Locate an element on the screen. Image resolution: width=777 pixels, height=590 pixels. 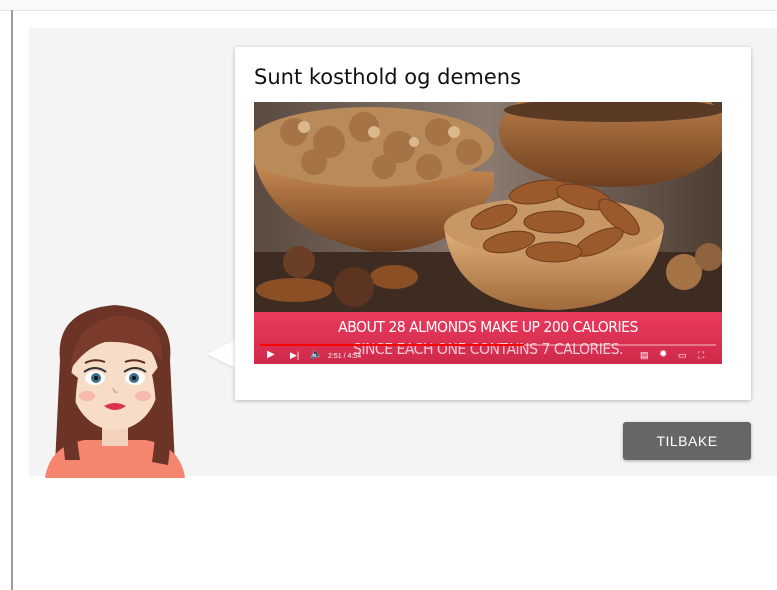
window-left-edge is located at coordinates (12, 300).